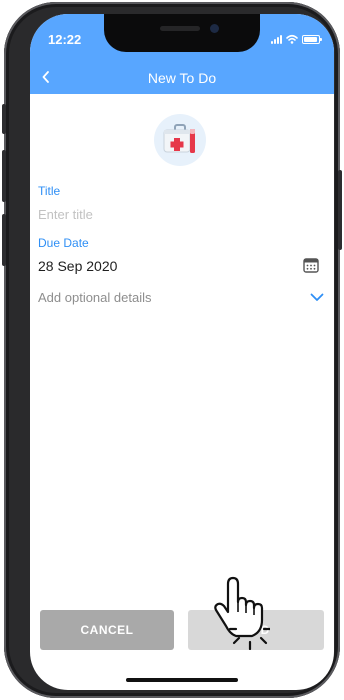 Image resolution: width=344 pixels, height=700 pixels. Describe the element at coordinates (183, 299) in the screenshot. I see `optional-details-toggle: Add optional details` at that location.